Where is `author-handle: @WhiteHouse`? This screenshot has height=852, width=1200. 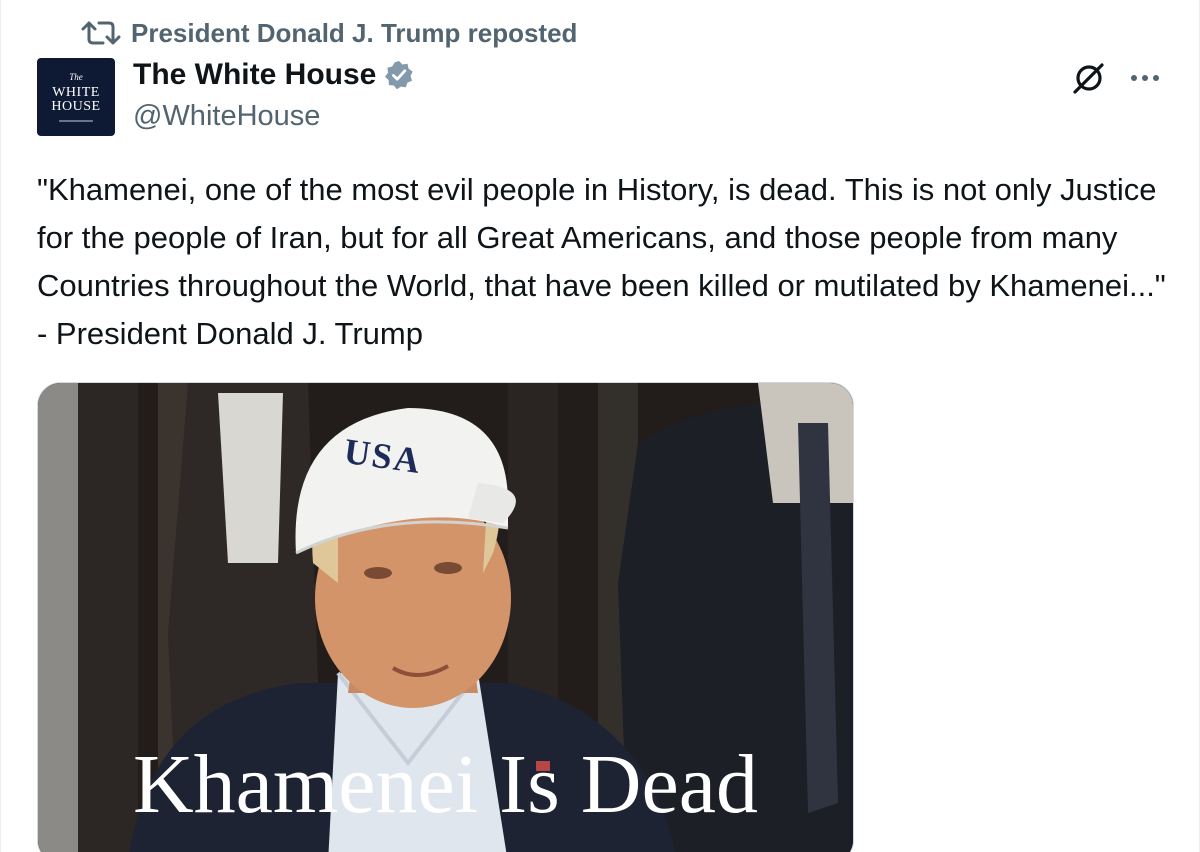
author-handle: @WhiteHouse is located at coordinates (226, 116).